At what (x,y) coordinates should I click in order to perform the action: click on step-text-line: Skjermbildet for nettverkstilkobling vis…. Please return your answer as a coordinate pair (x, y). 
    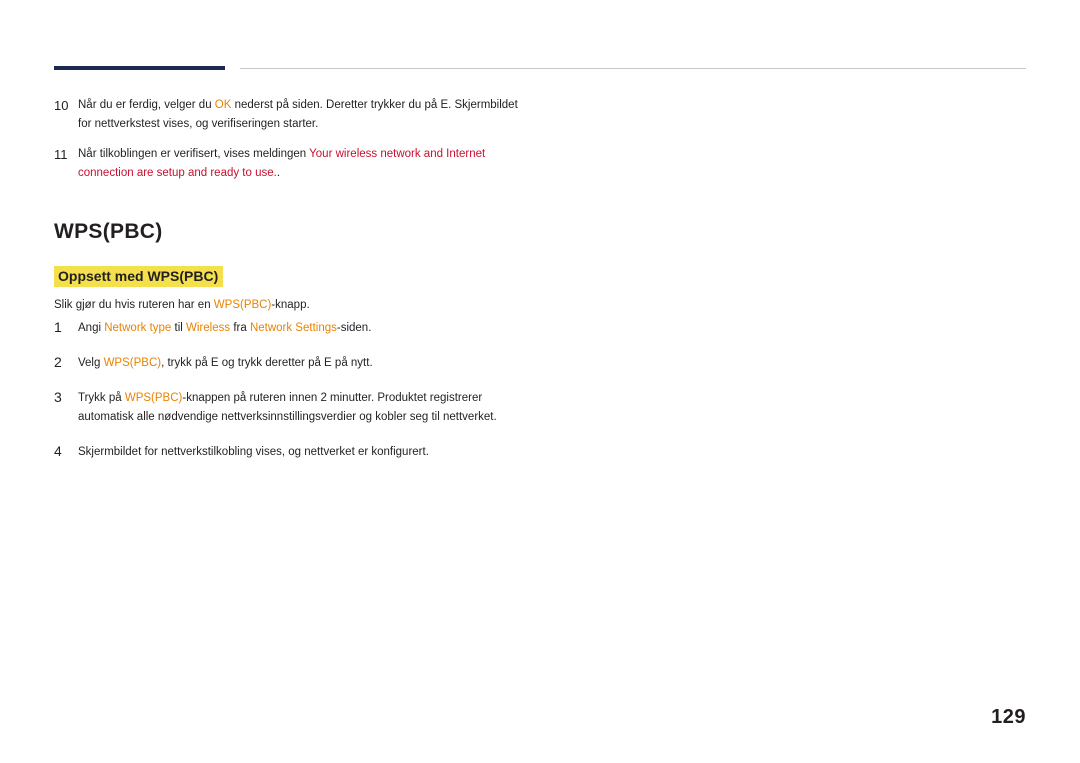
    Looking at the image, I should click on (253, 452).